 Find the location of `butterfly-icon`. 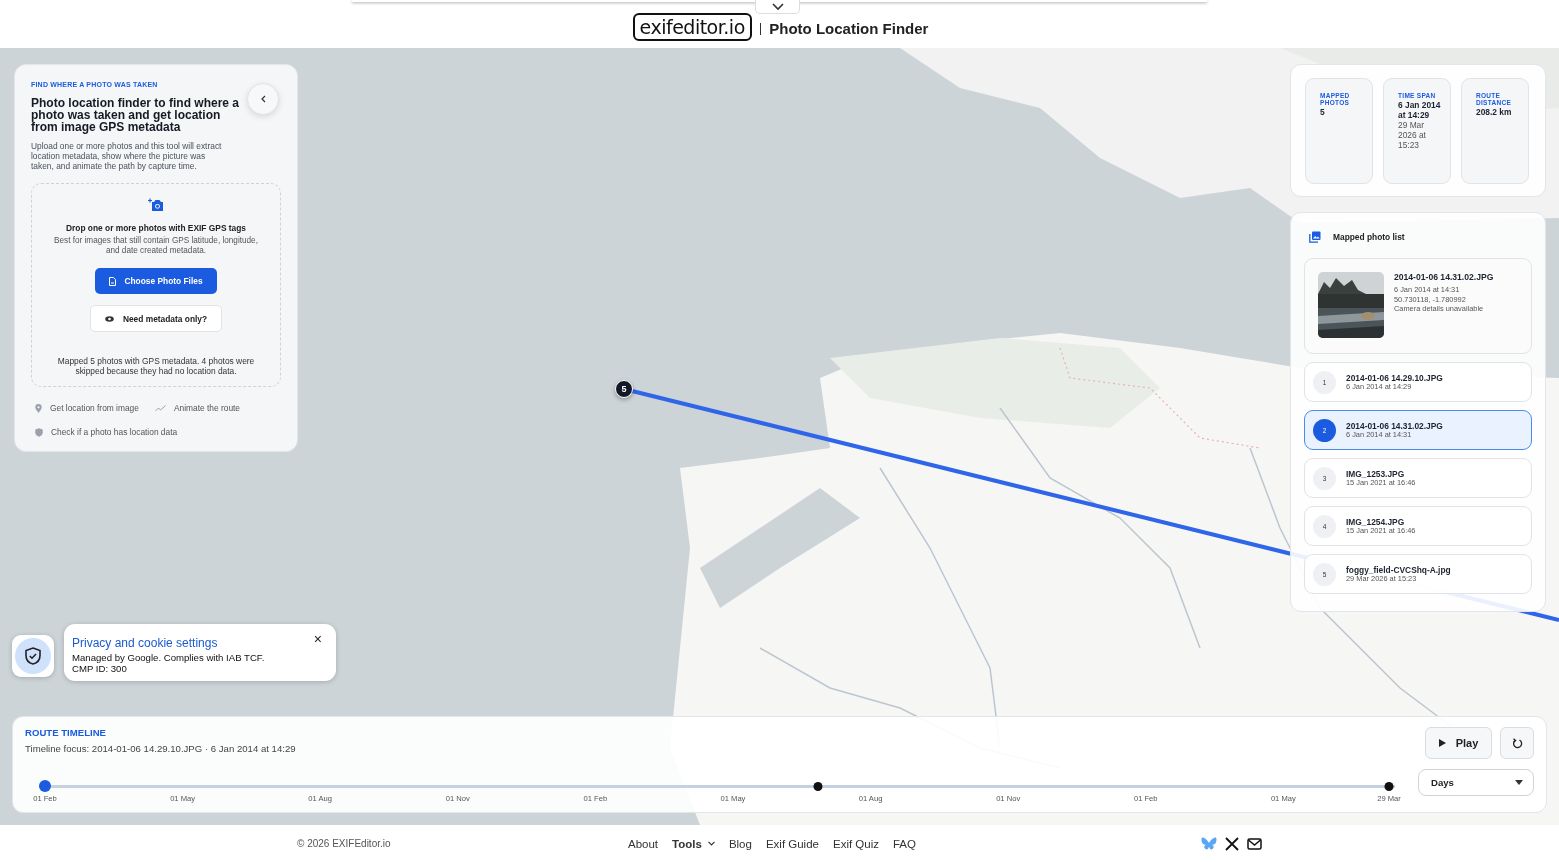

butterfly-icon is located at coordinates (1209, 843).